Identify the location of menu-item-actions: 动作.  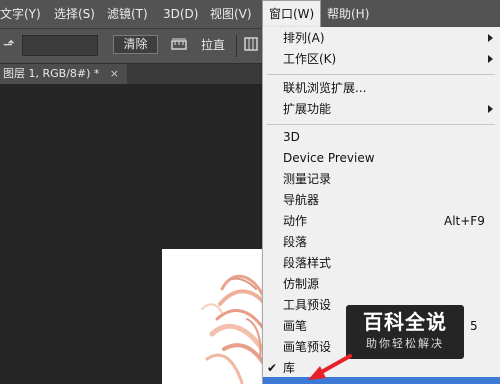
(295, 221).